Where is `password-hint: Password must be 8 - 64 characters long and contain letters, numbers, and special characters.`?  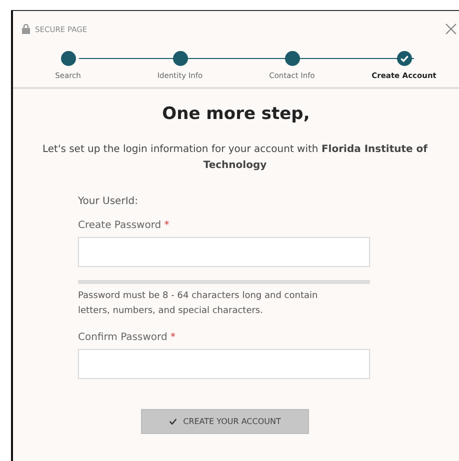
password-hint: Password must be 8 - 64 characters long and contain letters, numbers, and special characters. is located at coordinates (198, 304).